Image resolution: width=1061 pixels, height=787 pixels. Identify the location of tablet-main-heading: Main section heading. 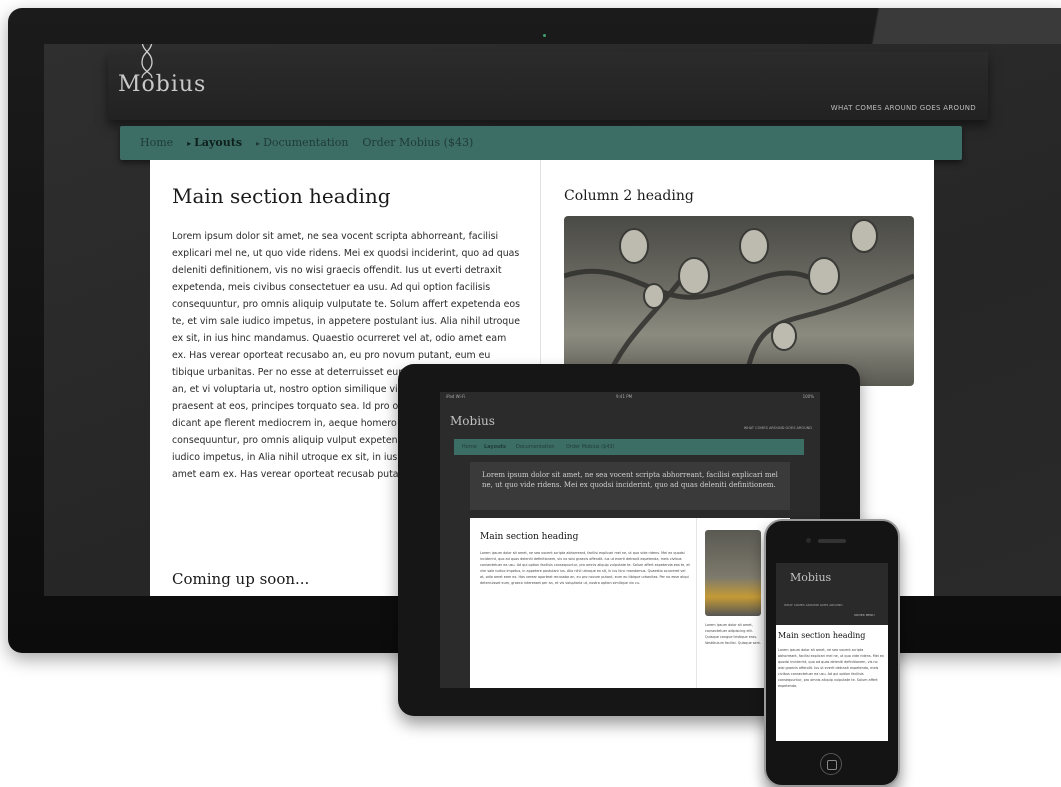
(529, 537).